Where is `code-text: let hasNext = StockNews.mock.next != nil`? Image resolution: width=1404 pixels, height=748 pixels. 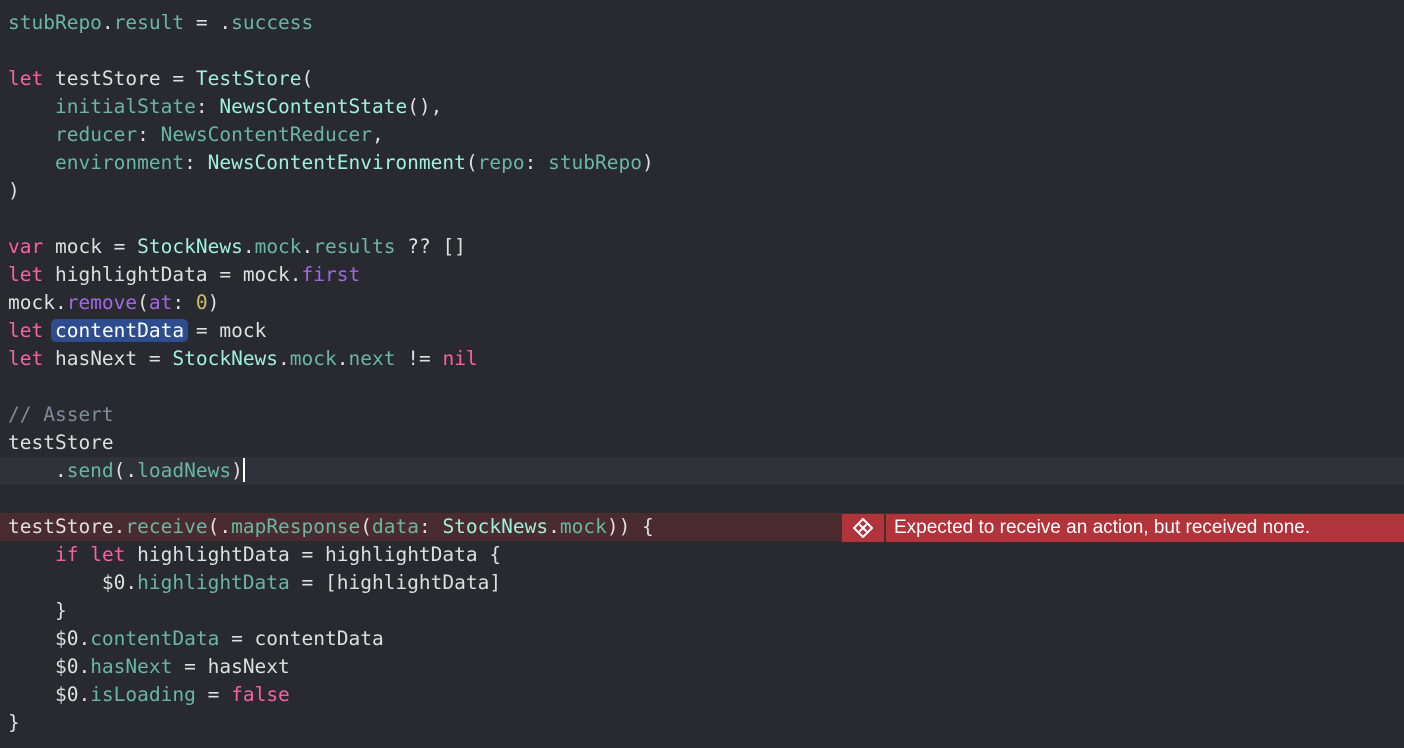 code-text: let hasNext = StockNews.mock.next != nil is located at coordinates (243, 359).